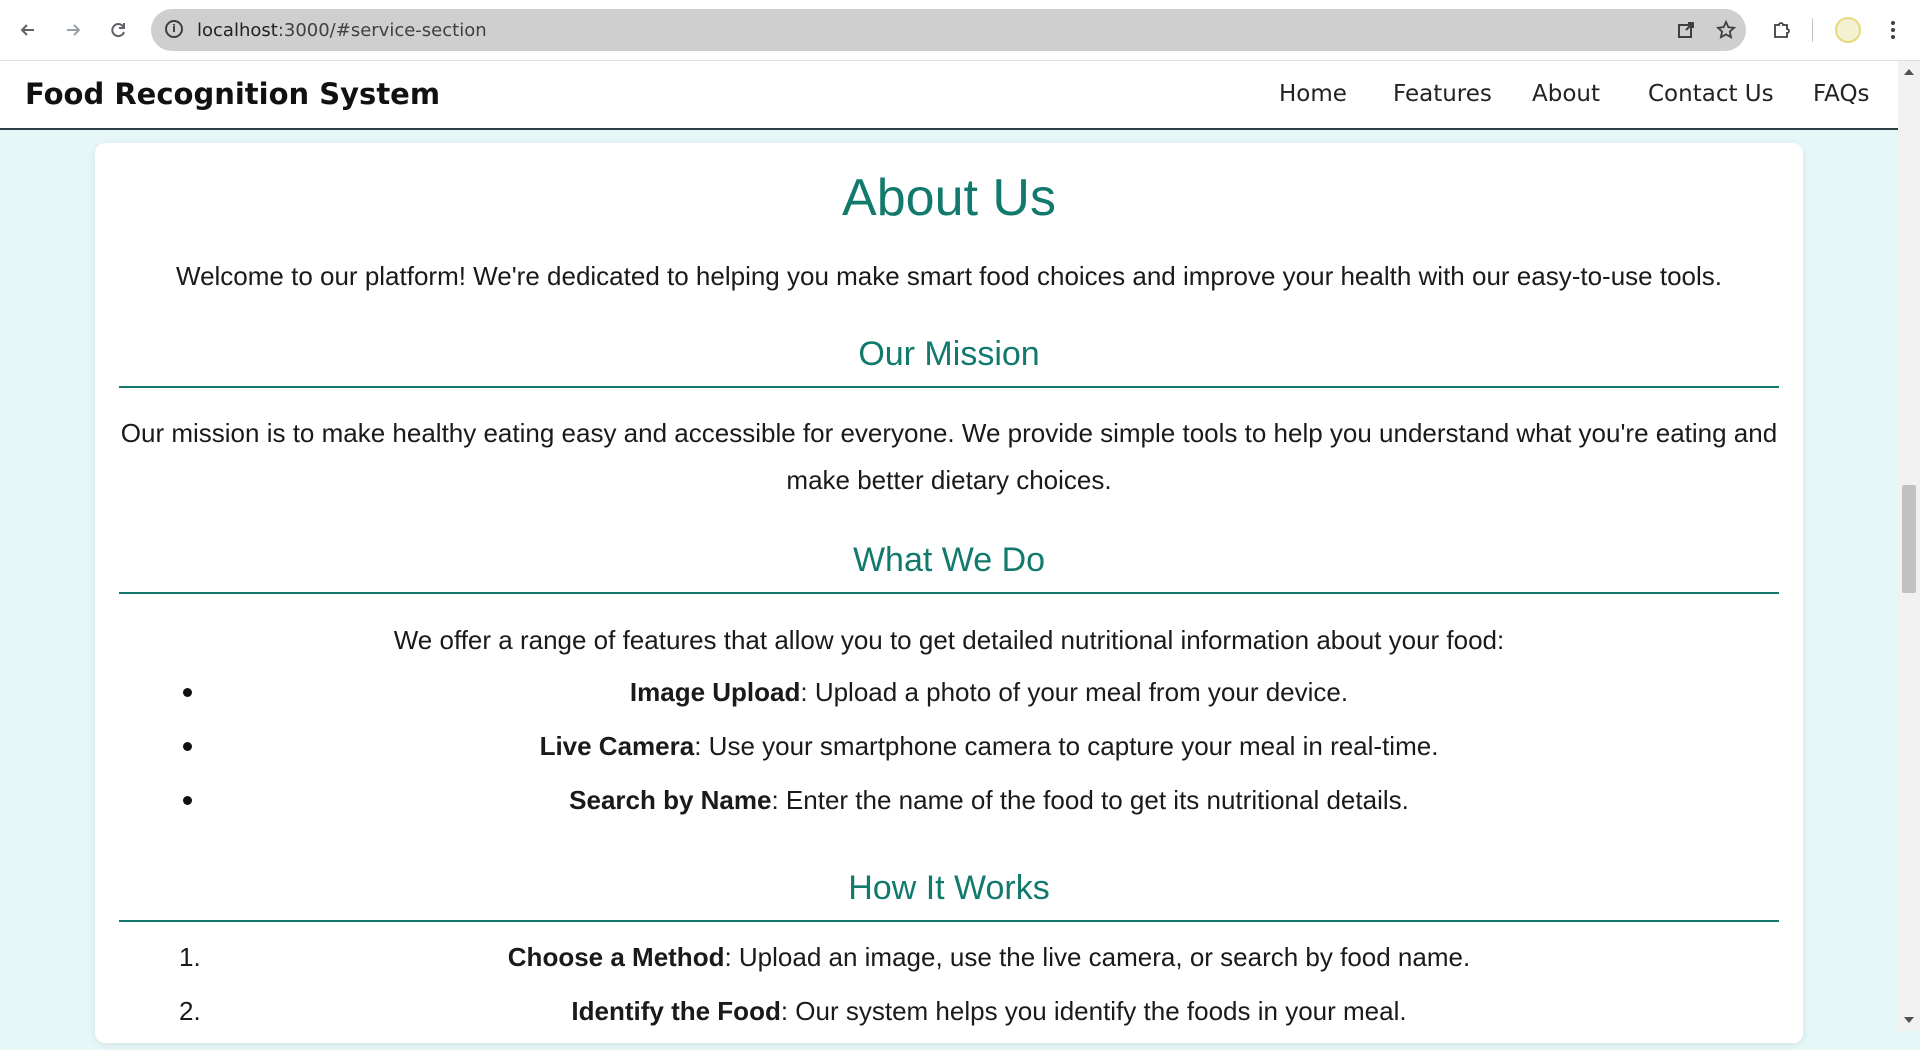 This screenshot has height=1050, width=1920. What do you see at coordinates (1726, 30) in the screenshot?
I see `bookmark-star-icon` at bounding box center [1726, 30].